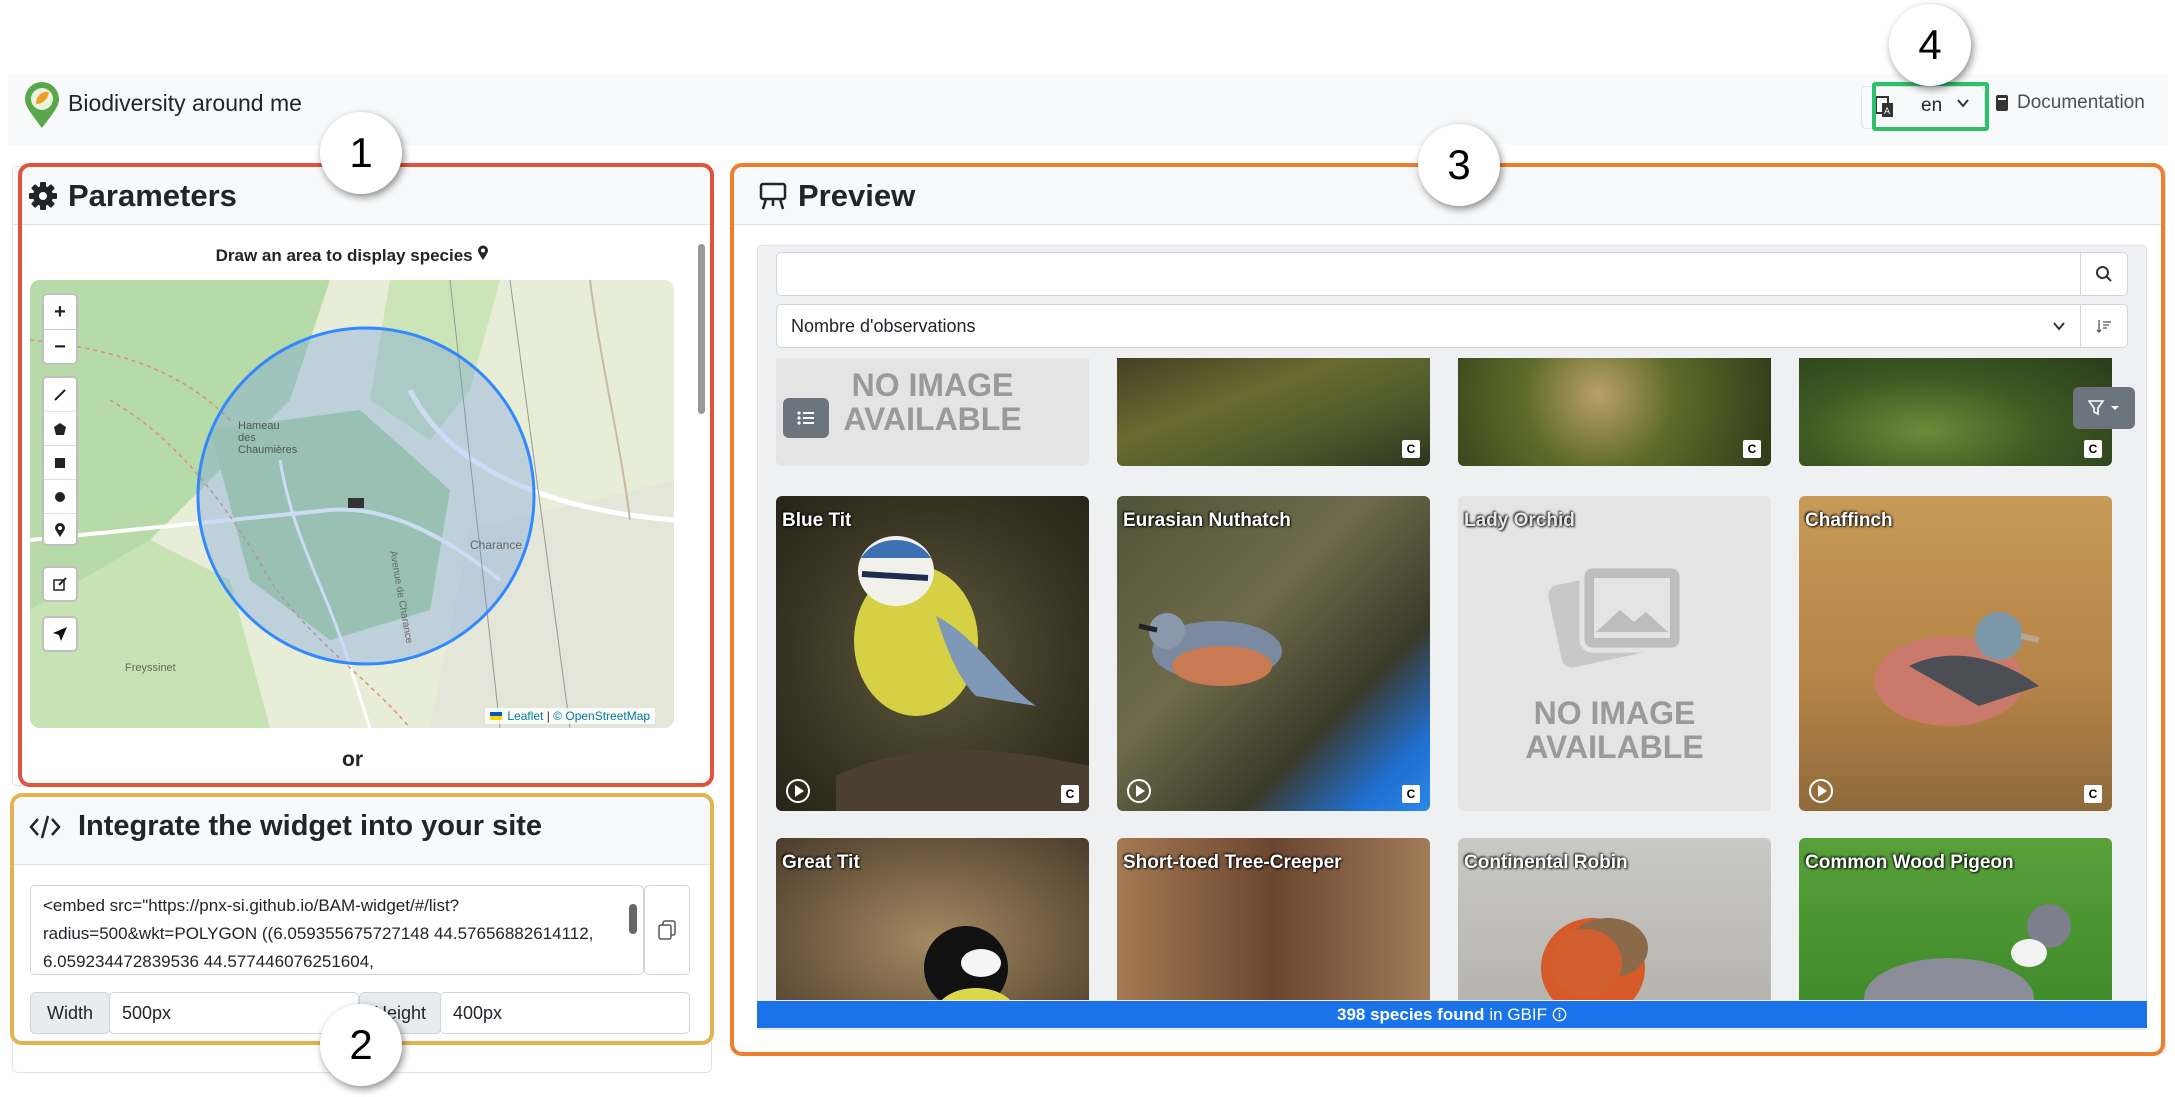  I want to click on annotation-badge-2: 2, so click(361, 1045).